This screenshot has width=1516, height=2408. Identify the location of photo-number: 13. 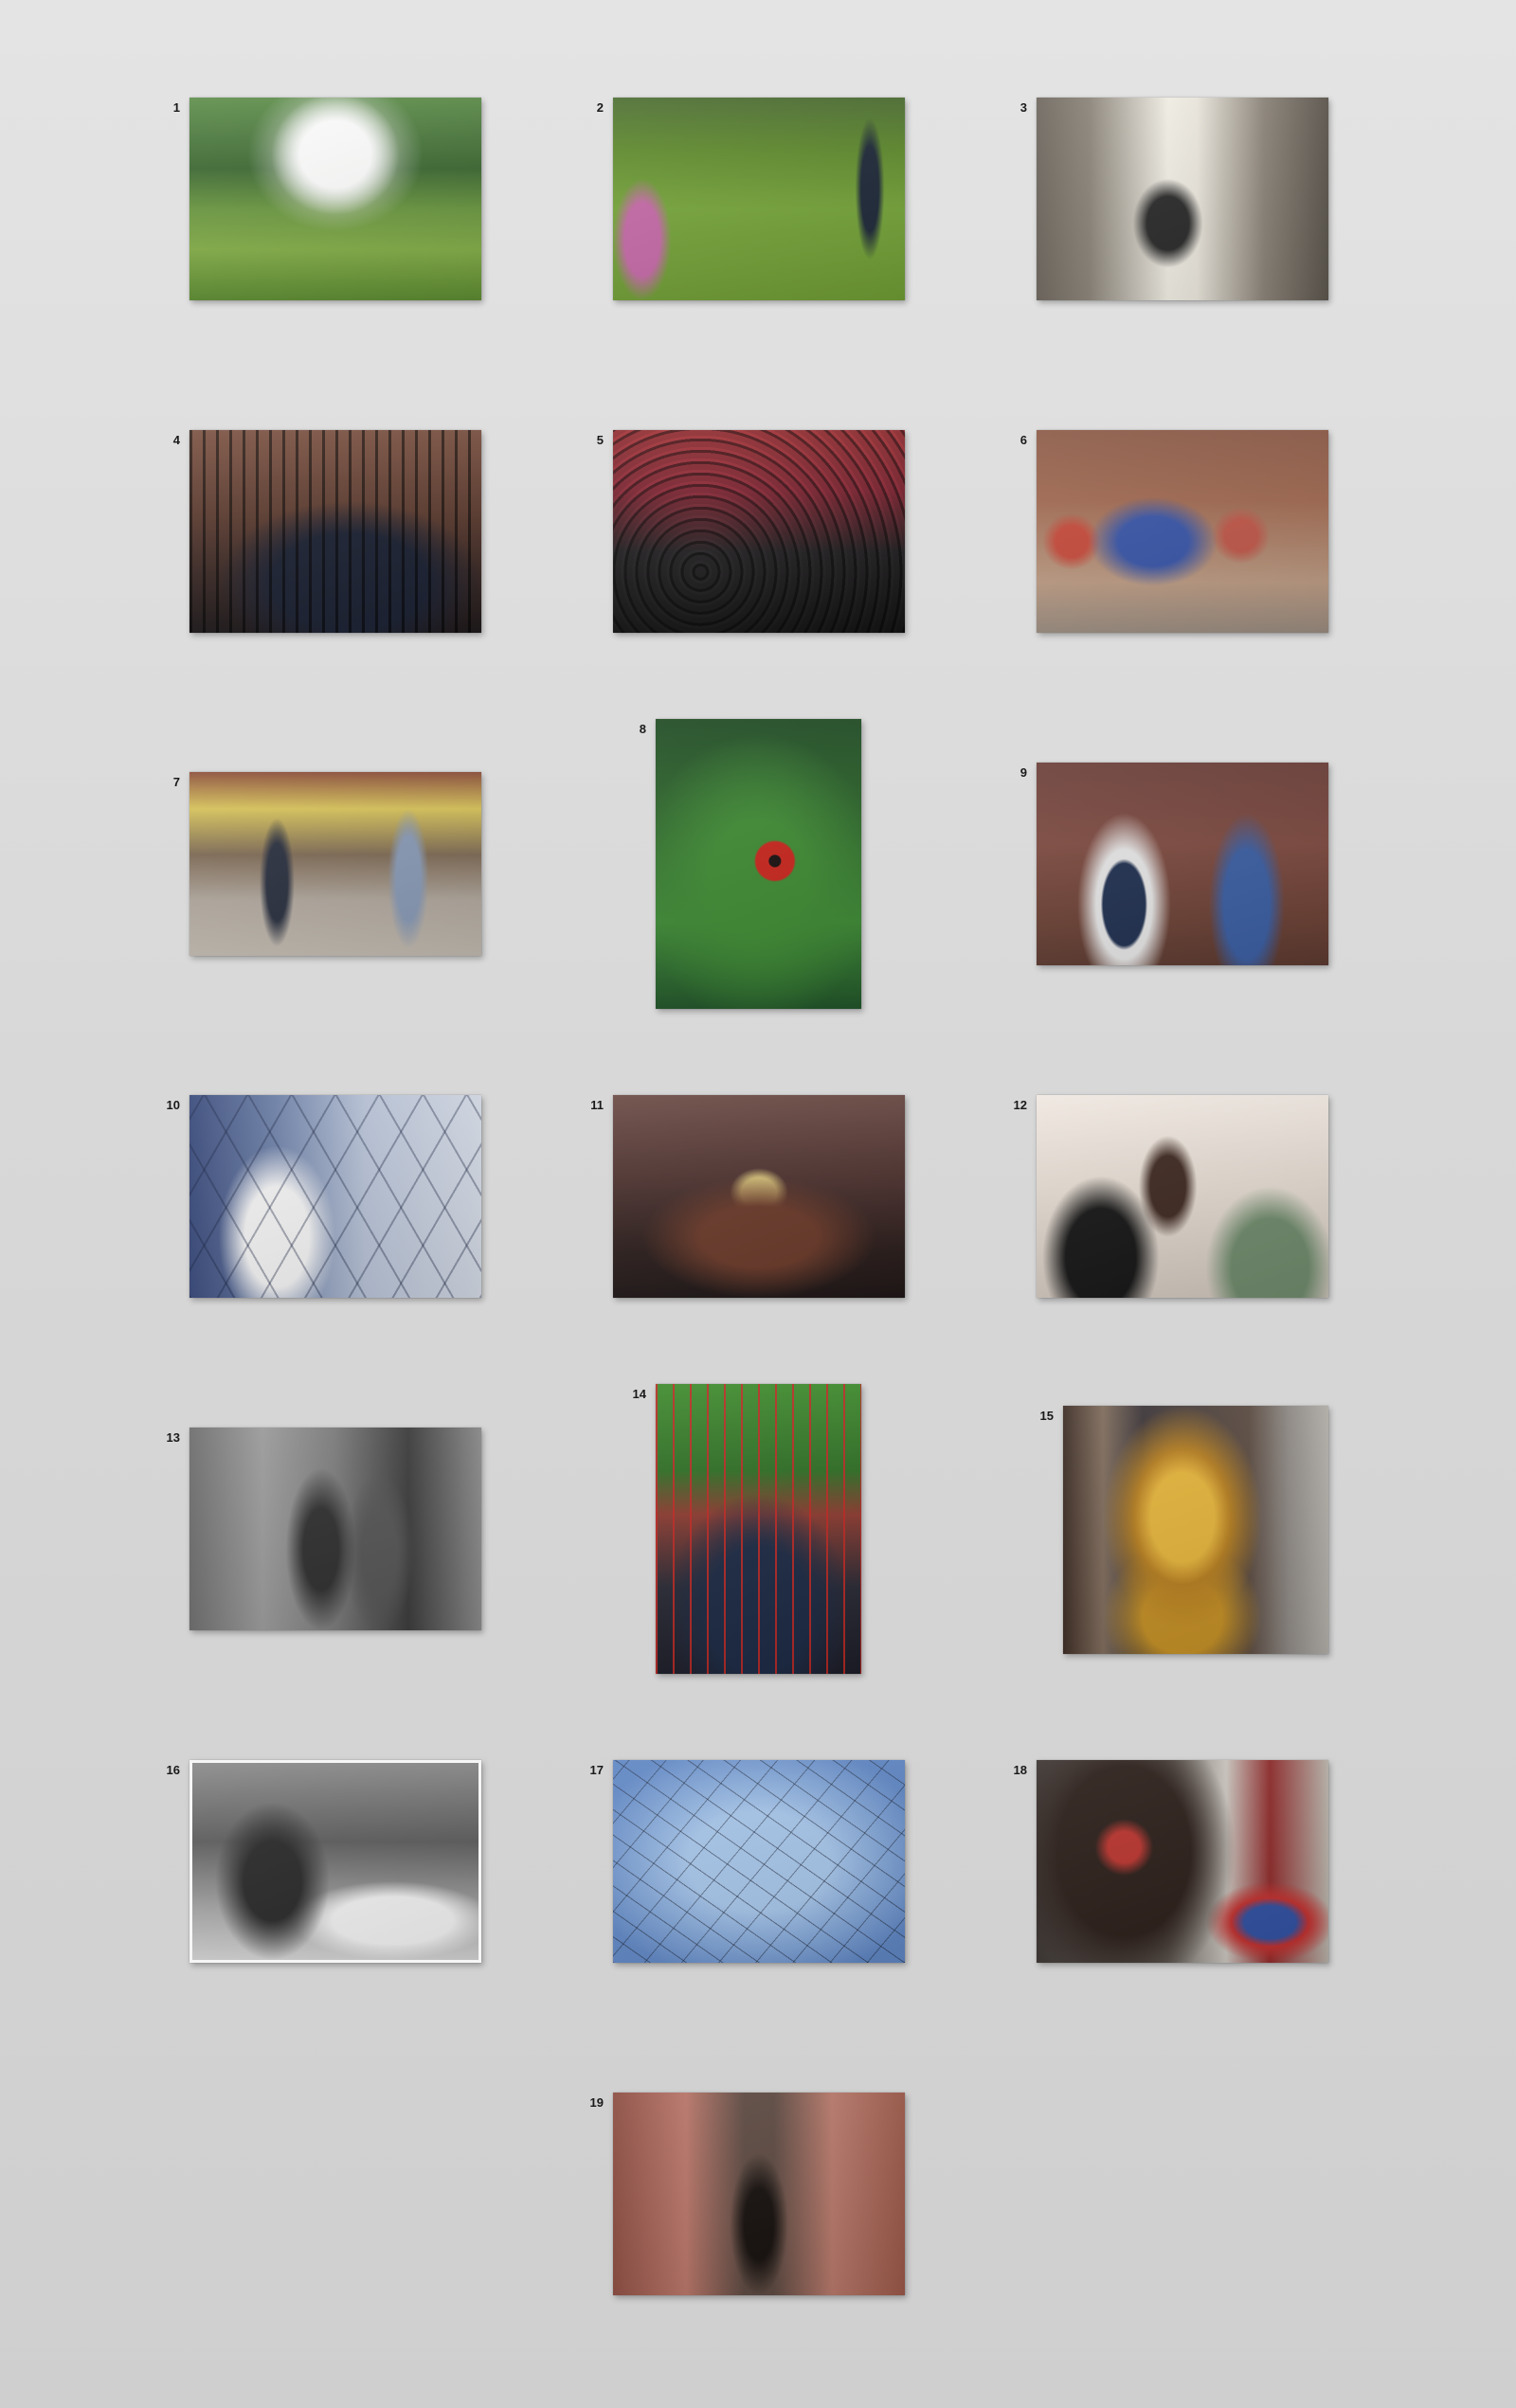
(173, 1437).